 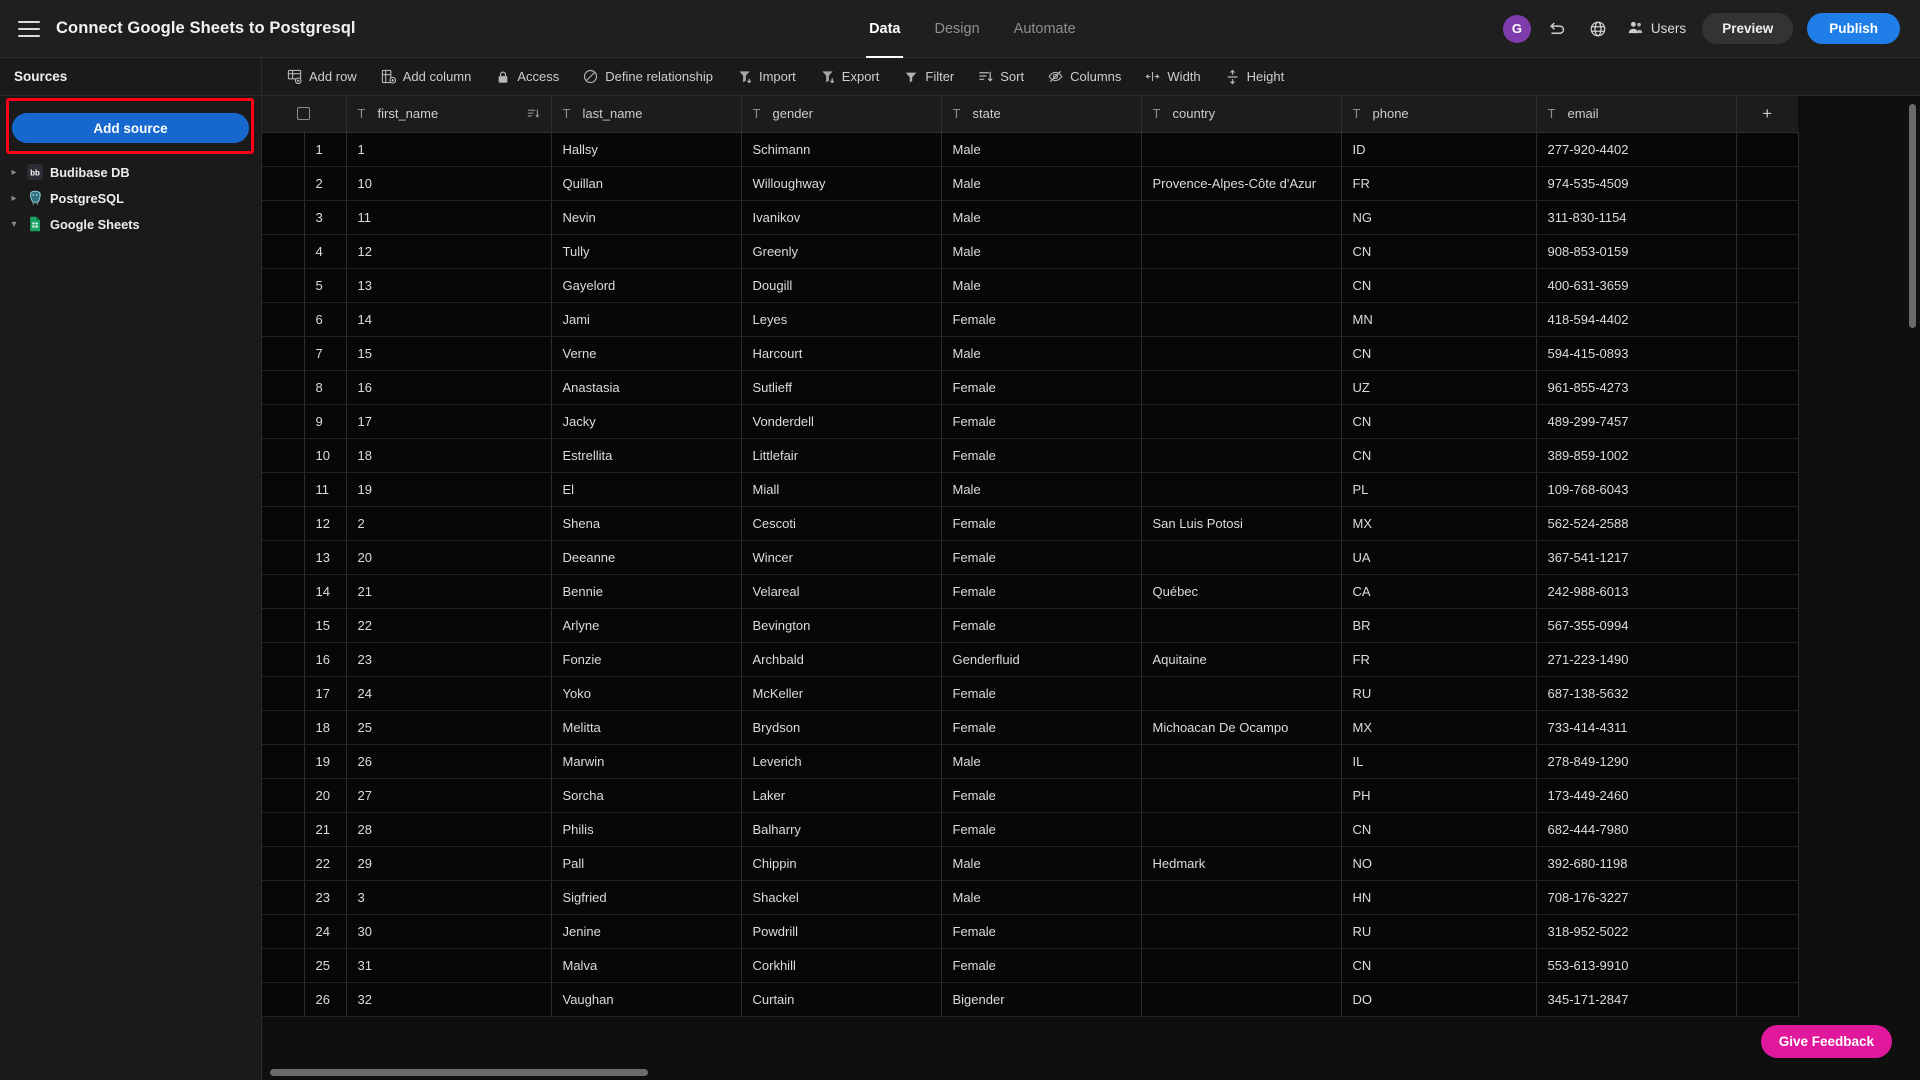 What do you see at coordinates (1636, 863) in the screenshot?
I see `cell-email: 392-680-1198` at bounding box center [1636, 863].